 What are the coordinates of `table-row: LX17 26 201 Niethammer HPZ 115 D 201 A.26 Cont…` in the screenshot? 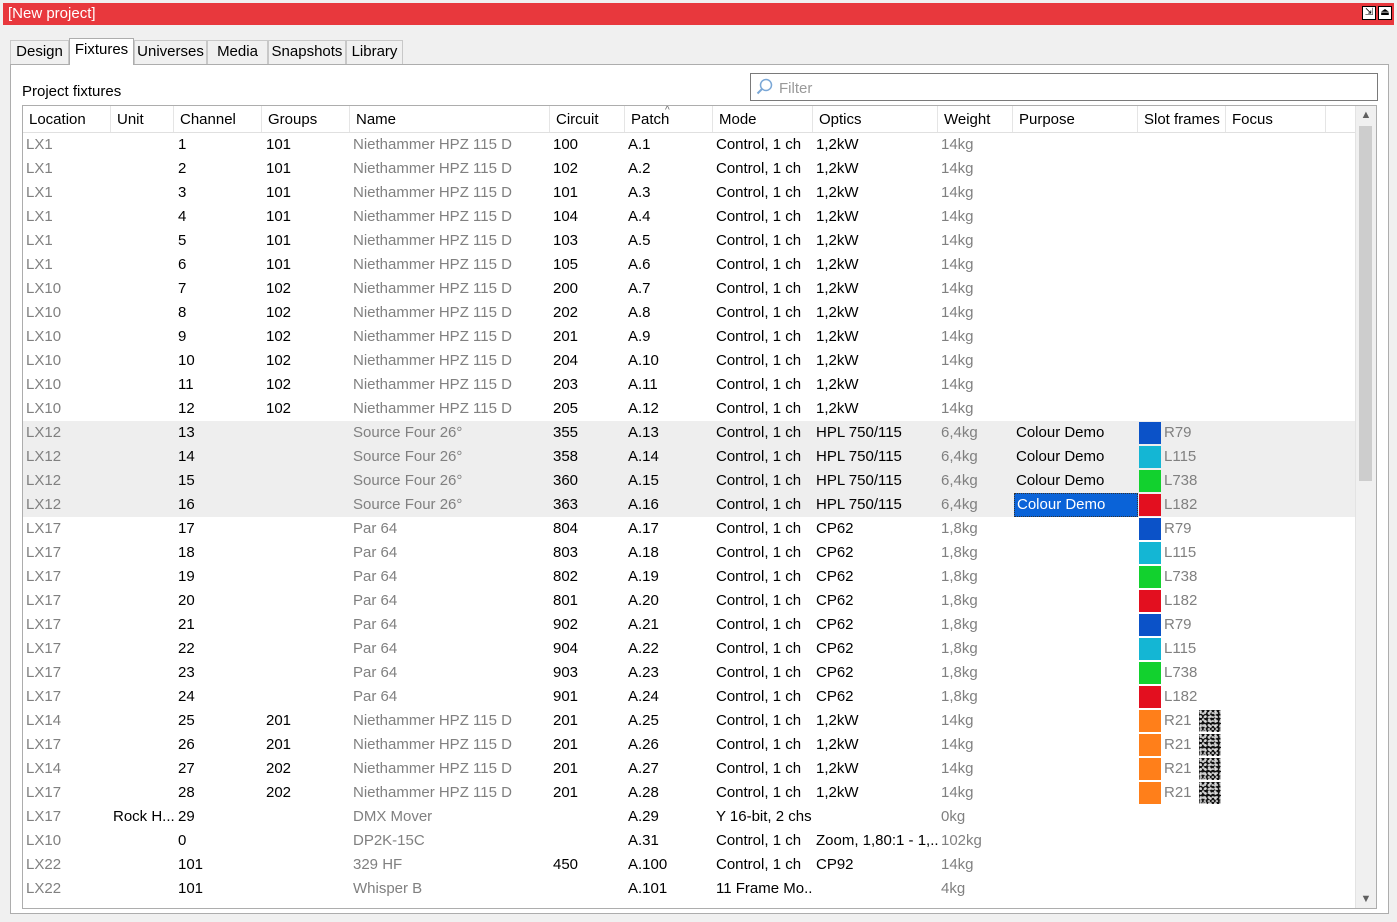 It's located at (690, 745).